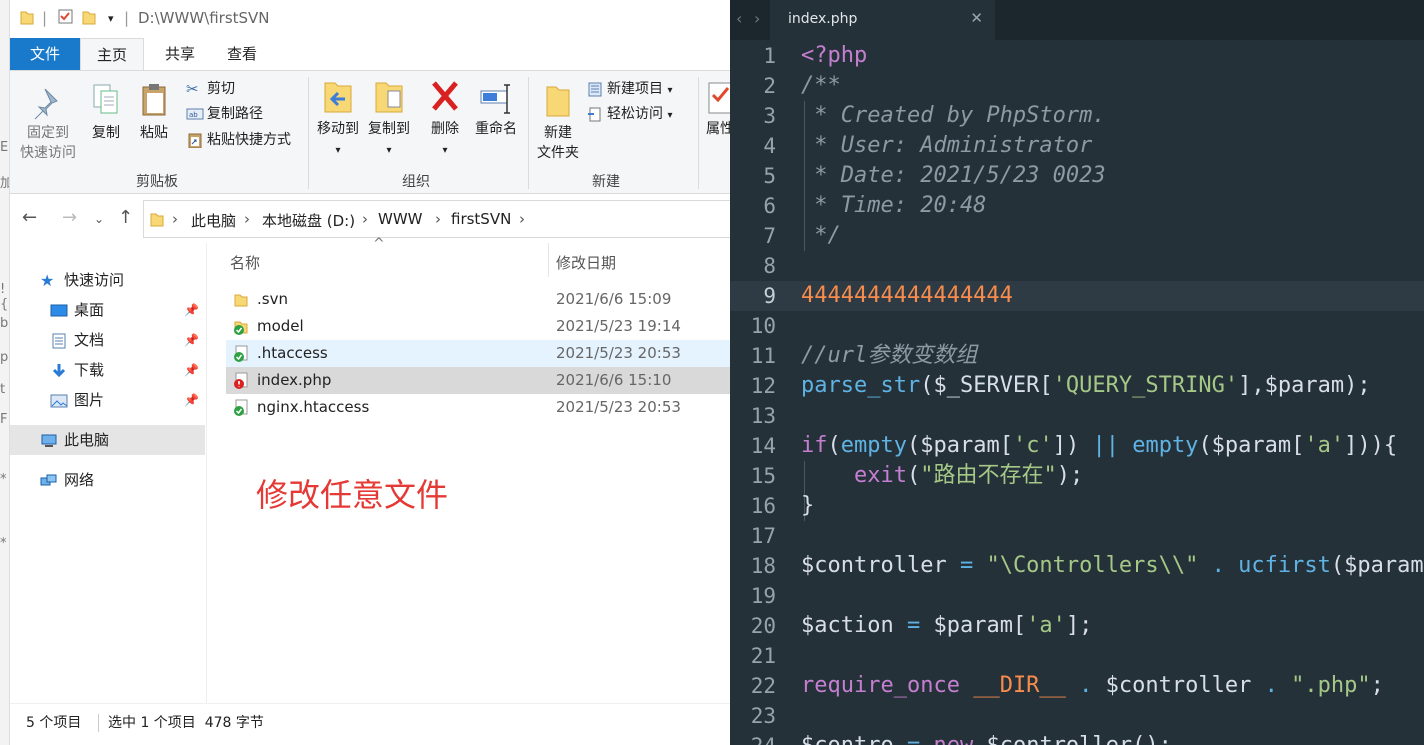  Describe the element at coordinates (107, 340) in the screenshot. I see `sidebar-item-documents: 文档 📌` at that location.